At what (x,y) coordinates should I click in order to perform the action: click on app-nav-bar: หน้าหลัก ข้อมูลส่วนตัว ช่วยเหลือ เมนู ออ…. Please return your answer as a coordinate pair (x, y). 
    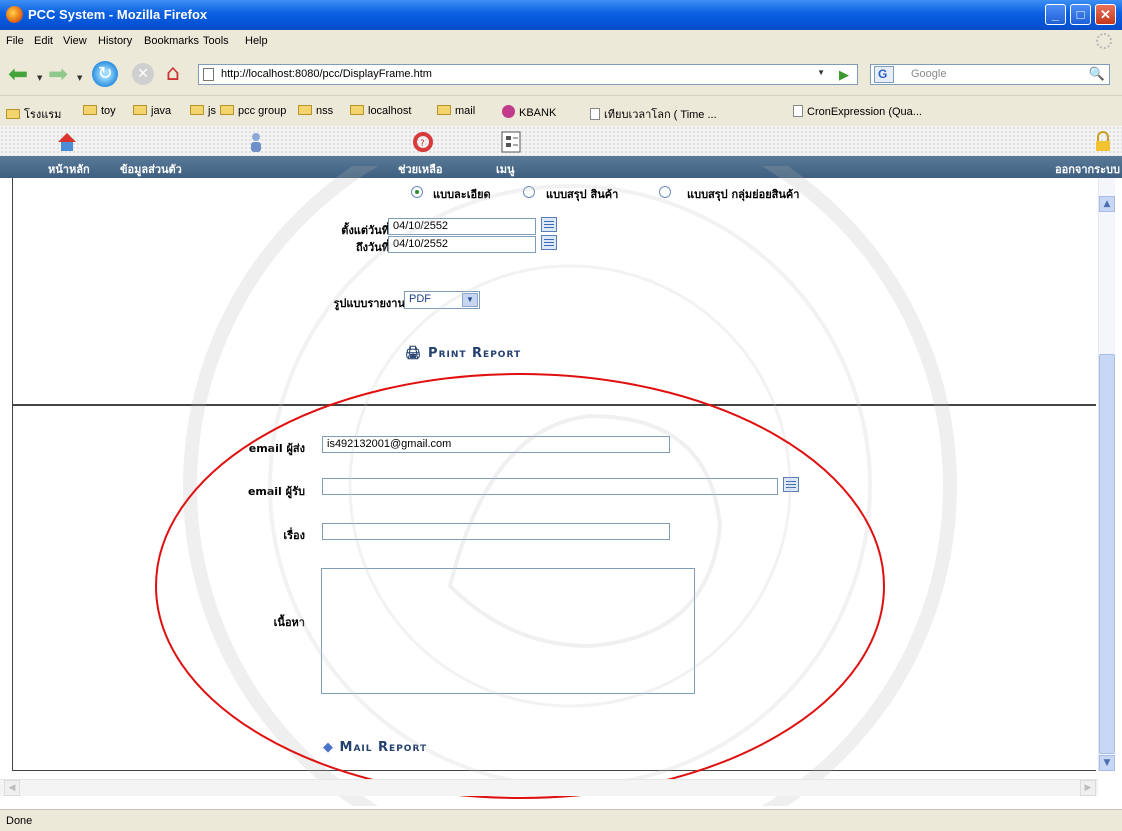
    Looking at the image, I should click on (561, 167).